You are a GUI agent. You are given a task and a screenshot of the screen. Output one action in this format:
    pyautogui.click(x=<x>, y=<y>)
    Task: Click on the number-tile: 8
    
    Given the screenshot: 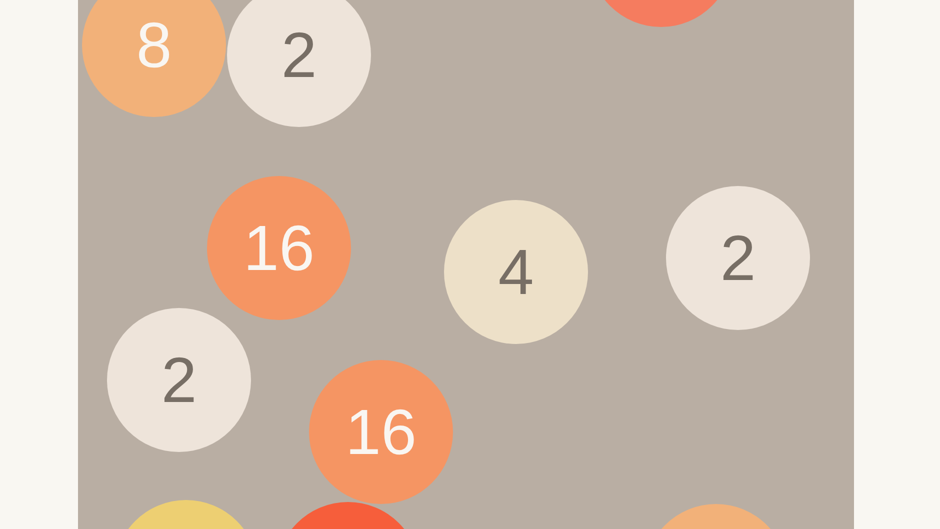 What is the action you would take?
    pyautogui.click(x=154, y=58)
    